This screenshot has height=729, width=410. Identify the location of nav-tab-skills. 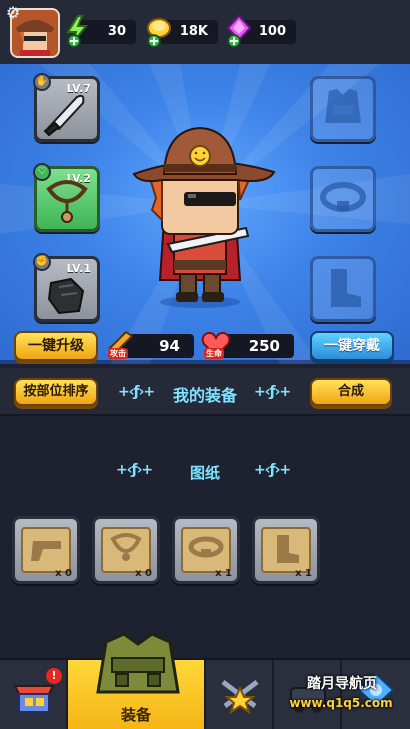
(376, 694).